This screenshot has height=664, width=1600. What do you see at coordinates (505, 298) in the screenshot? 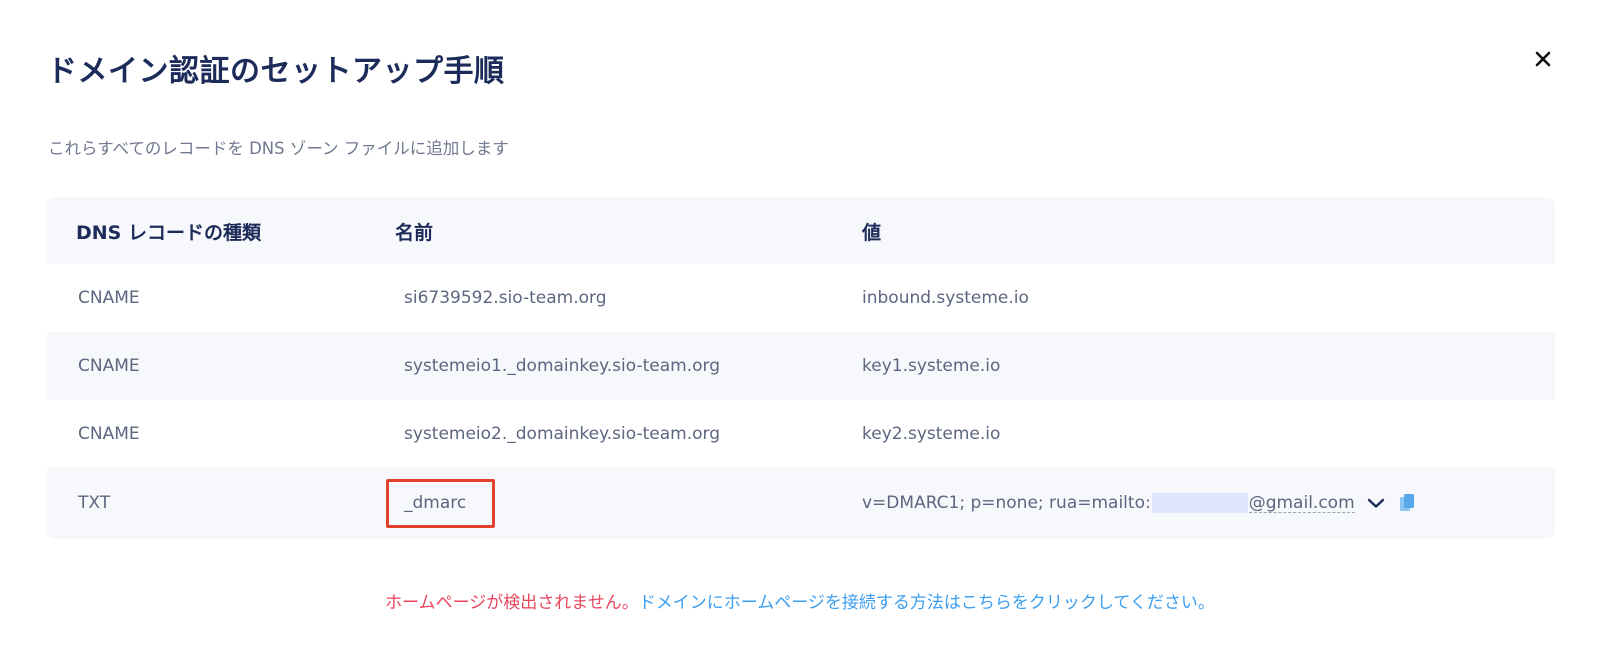
I see `record-name: si6739592.sio-team.org` at bounding box center [505, 298].